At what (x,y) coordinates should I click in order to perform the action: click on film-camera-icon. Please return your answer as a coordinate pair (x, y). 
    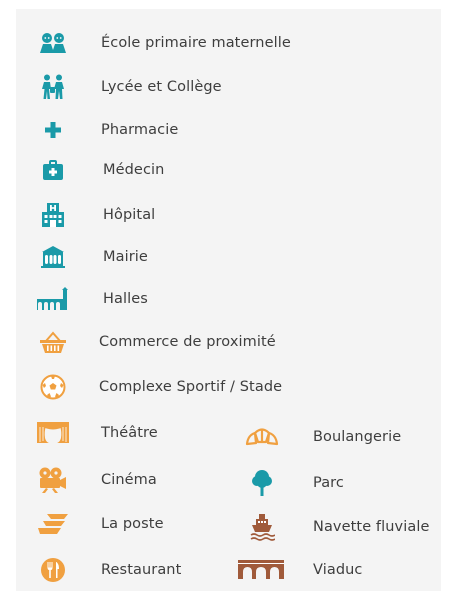
    Looking at the image, I should click on (53, 480).